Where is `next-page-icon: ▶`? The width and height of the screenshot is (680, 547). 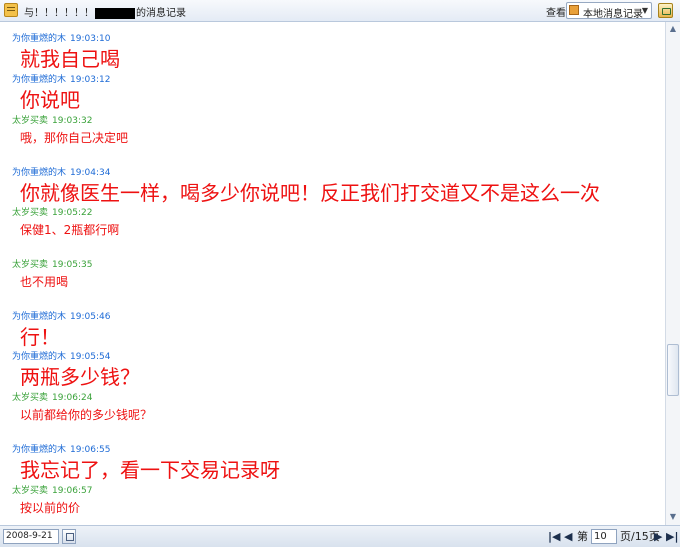
next-page-icon: ▶ is located at coordinates (658, 536).